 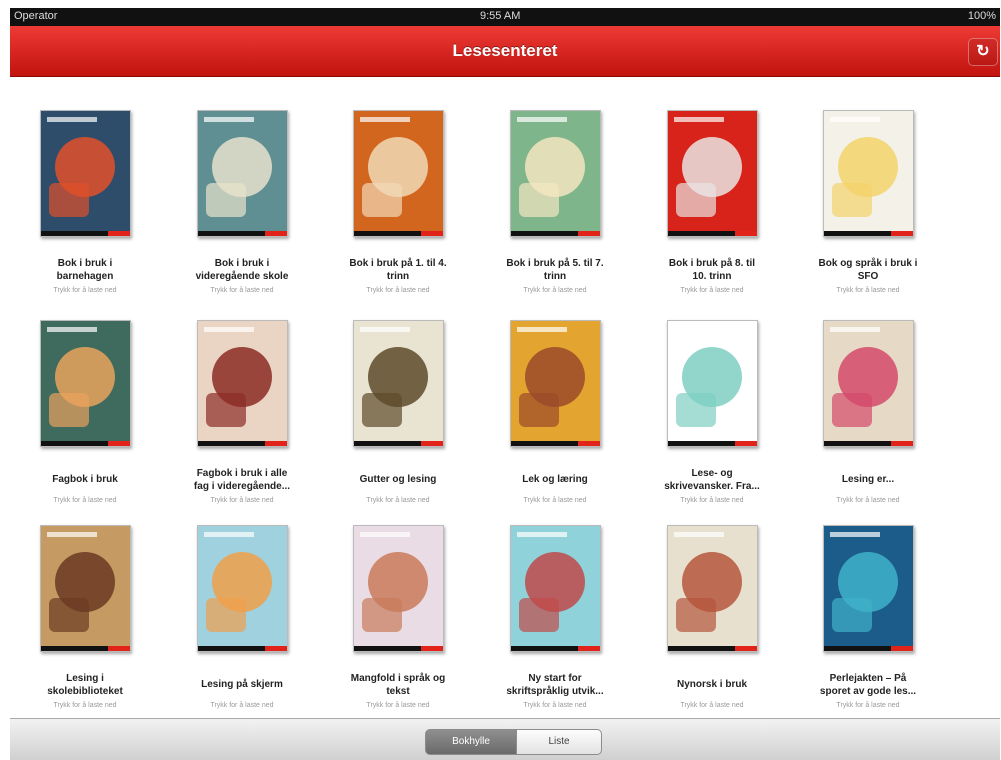 I want to click on book-title-line: Lesing på skjerm, so click(x=242, y=684).